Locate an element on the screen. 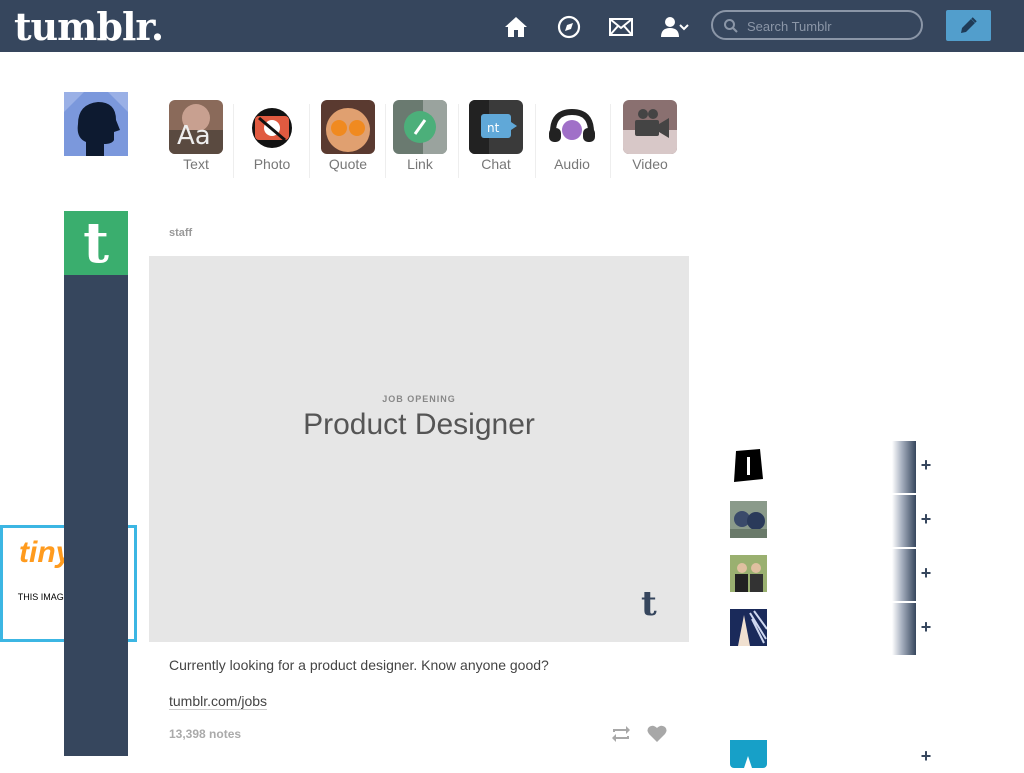 The width and height of the screenshot is (1024, 773). post-type-label: Chat is located at coordinates (496, 164).